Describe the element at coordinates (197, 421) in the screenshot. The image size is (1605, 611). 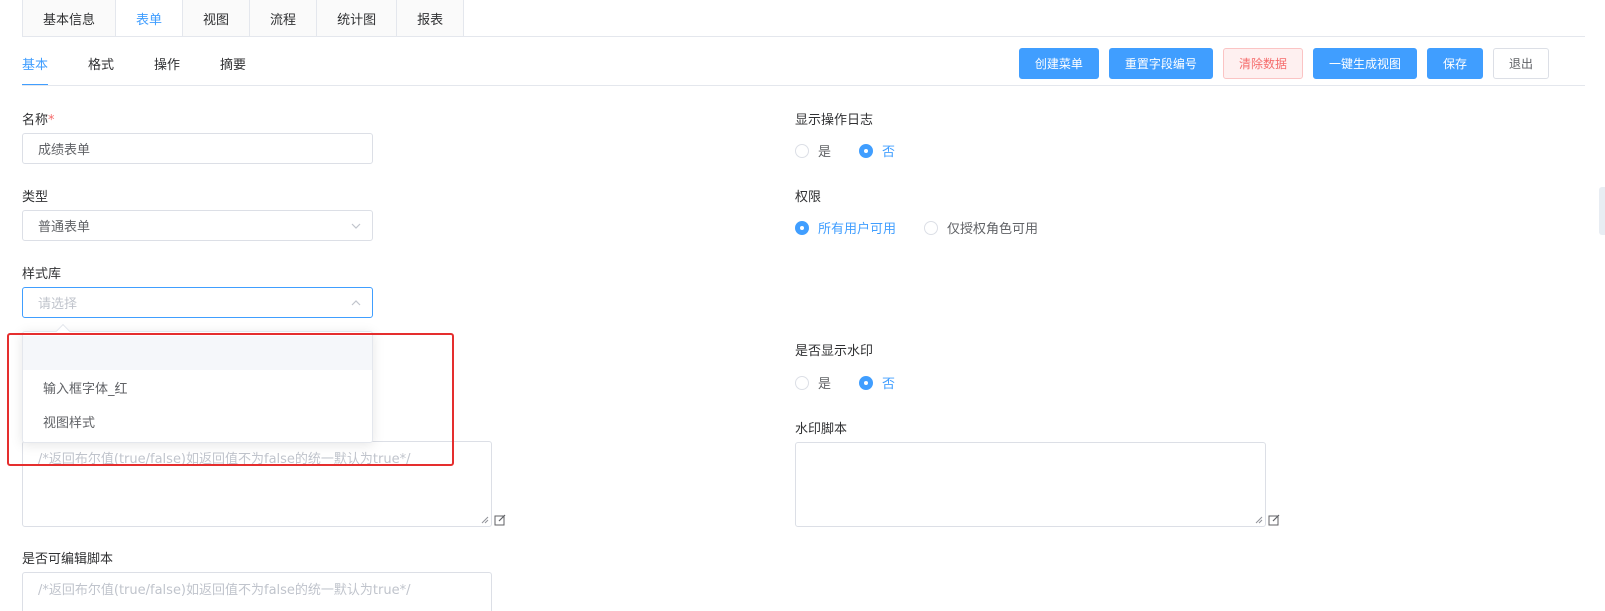
I see `dropdown-option-view-style: 视图样式` at that location.